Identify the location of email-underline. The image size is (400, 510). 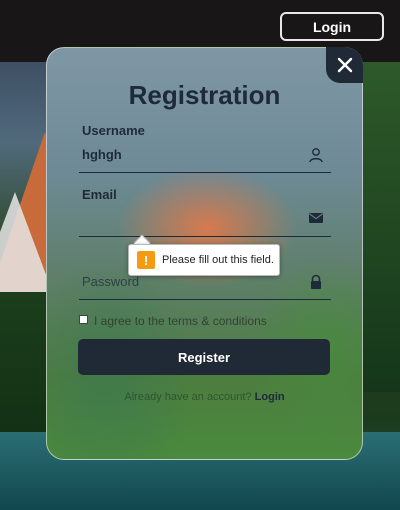
(205, 236).